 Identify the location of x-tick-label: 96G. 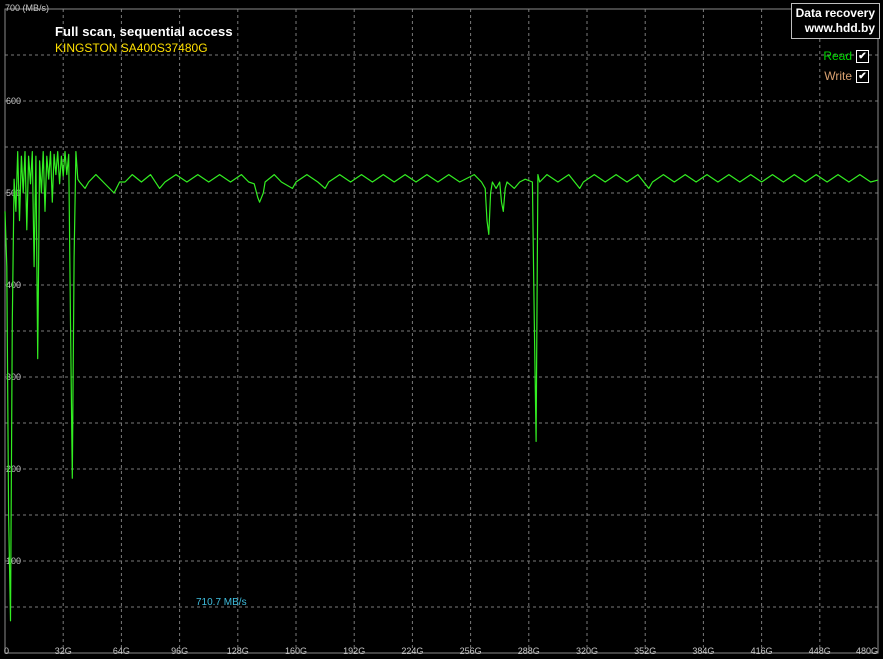
(179, 651).